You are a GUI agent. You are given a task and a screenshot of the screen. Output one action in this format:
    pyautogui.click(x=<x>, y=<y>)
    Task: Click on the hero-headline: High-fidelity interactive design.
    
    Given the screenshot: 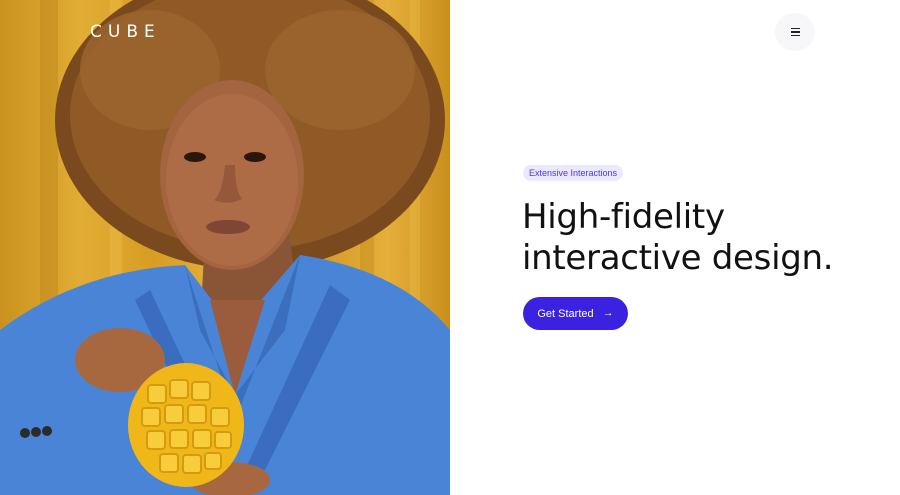 What is the action you would take?
    pyautogui.click(x=707, y=238)
    